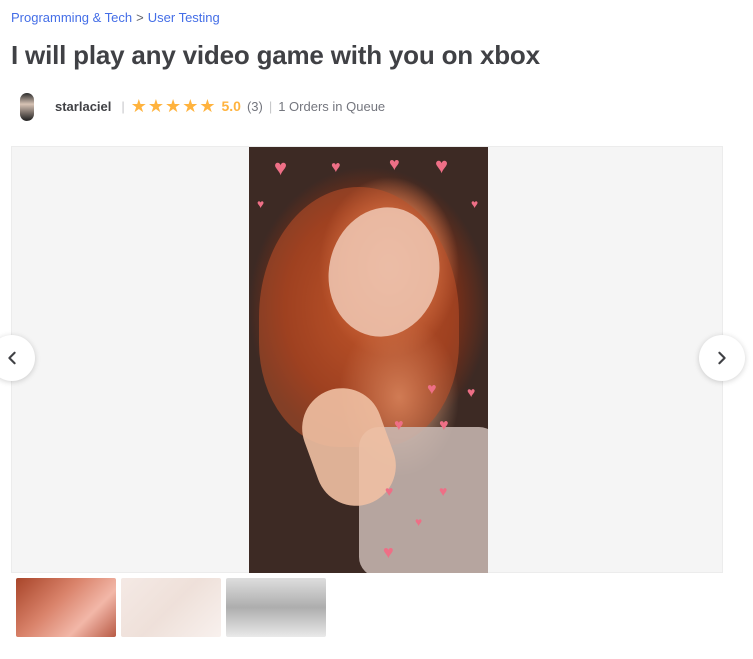 Image resolution: width=753 pixels, height=659 pixels. Describe the element at coordinates (231, 106) in the screenshot. I see `rating-score: 5.0` at that location.